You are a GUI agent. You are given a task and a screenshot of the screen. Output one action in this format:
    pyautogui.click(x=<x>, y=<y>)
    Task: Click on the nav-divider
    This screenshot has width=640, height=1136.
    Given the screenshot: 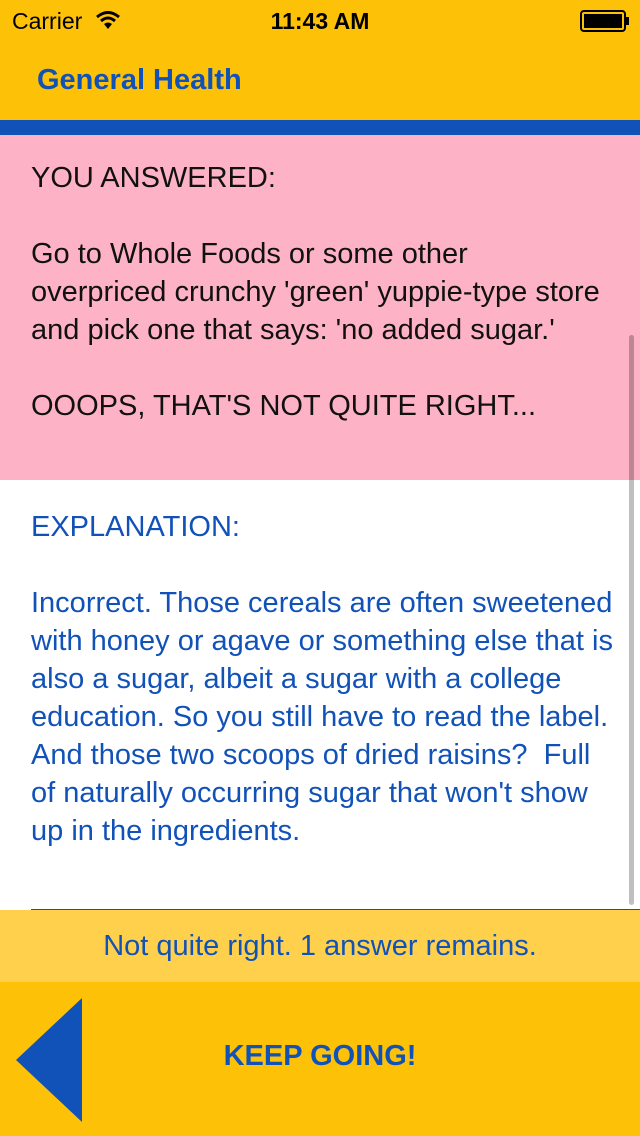 What is the action you would take?
    pyautogui.click(x=320, y=127)
    